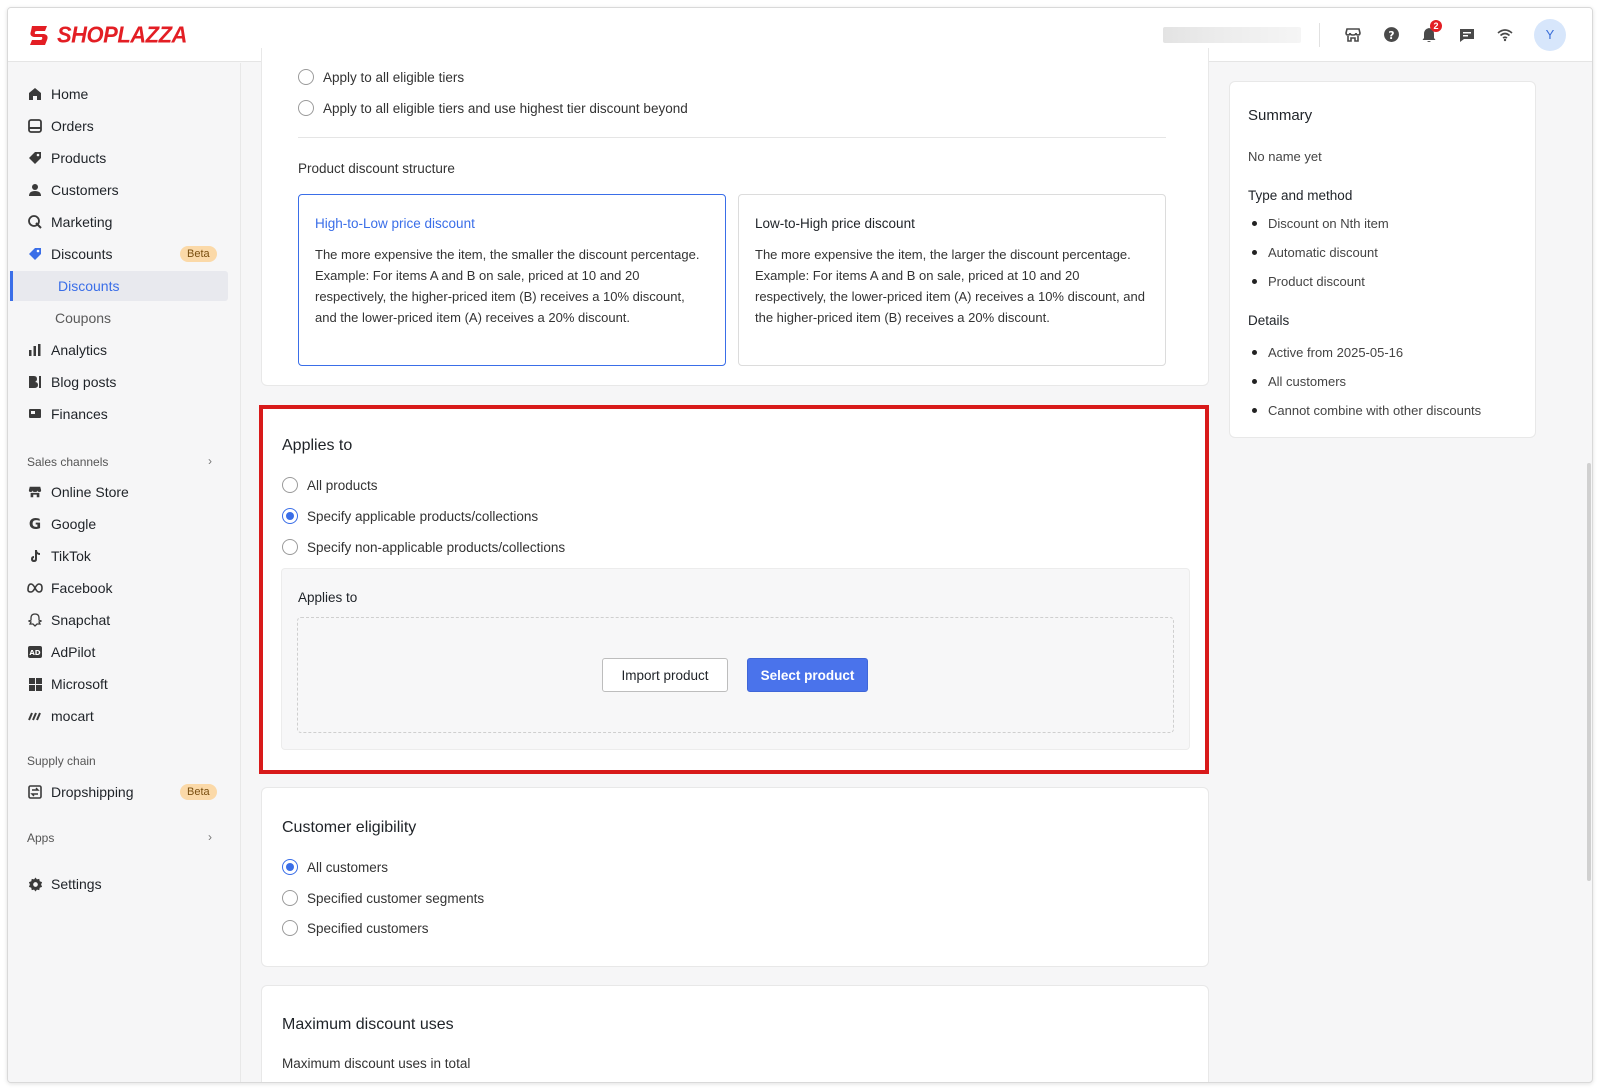 The width and height of the screenshot is (1600, 1088). I want to click on google-icon: G, so click(35, 524).